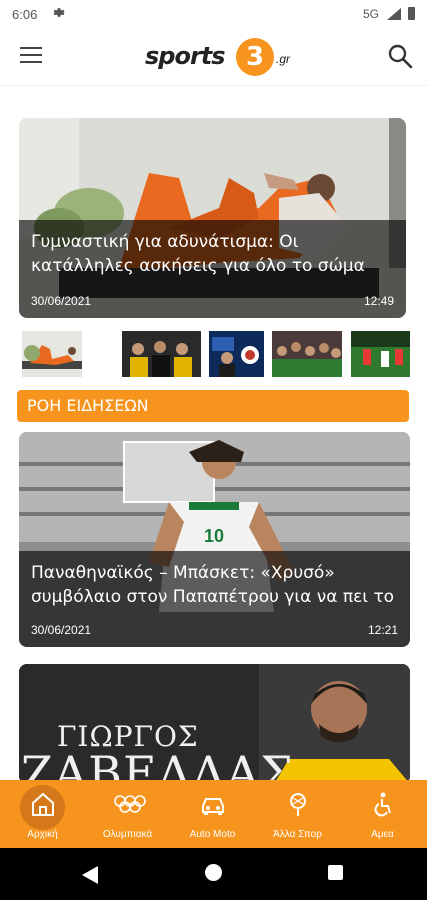 This screenshot has height=900, width=427. I want to click on featured-article-date: 30/06/2021, so click(61, 301).